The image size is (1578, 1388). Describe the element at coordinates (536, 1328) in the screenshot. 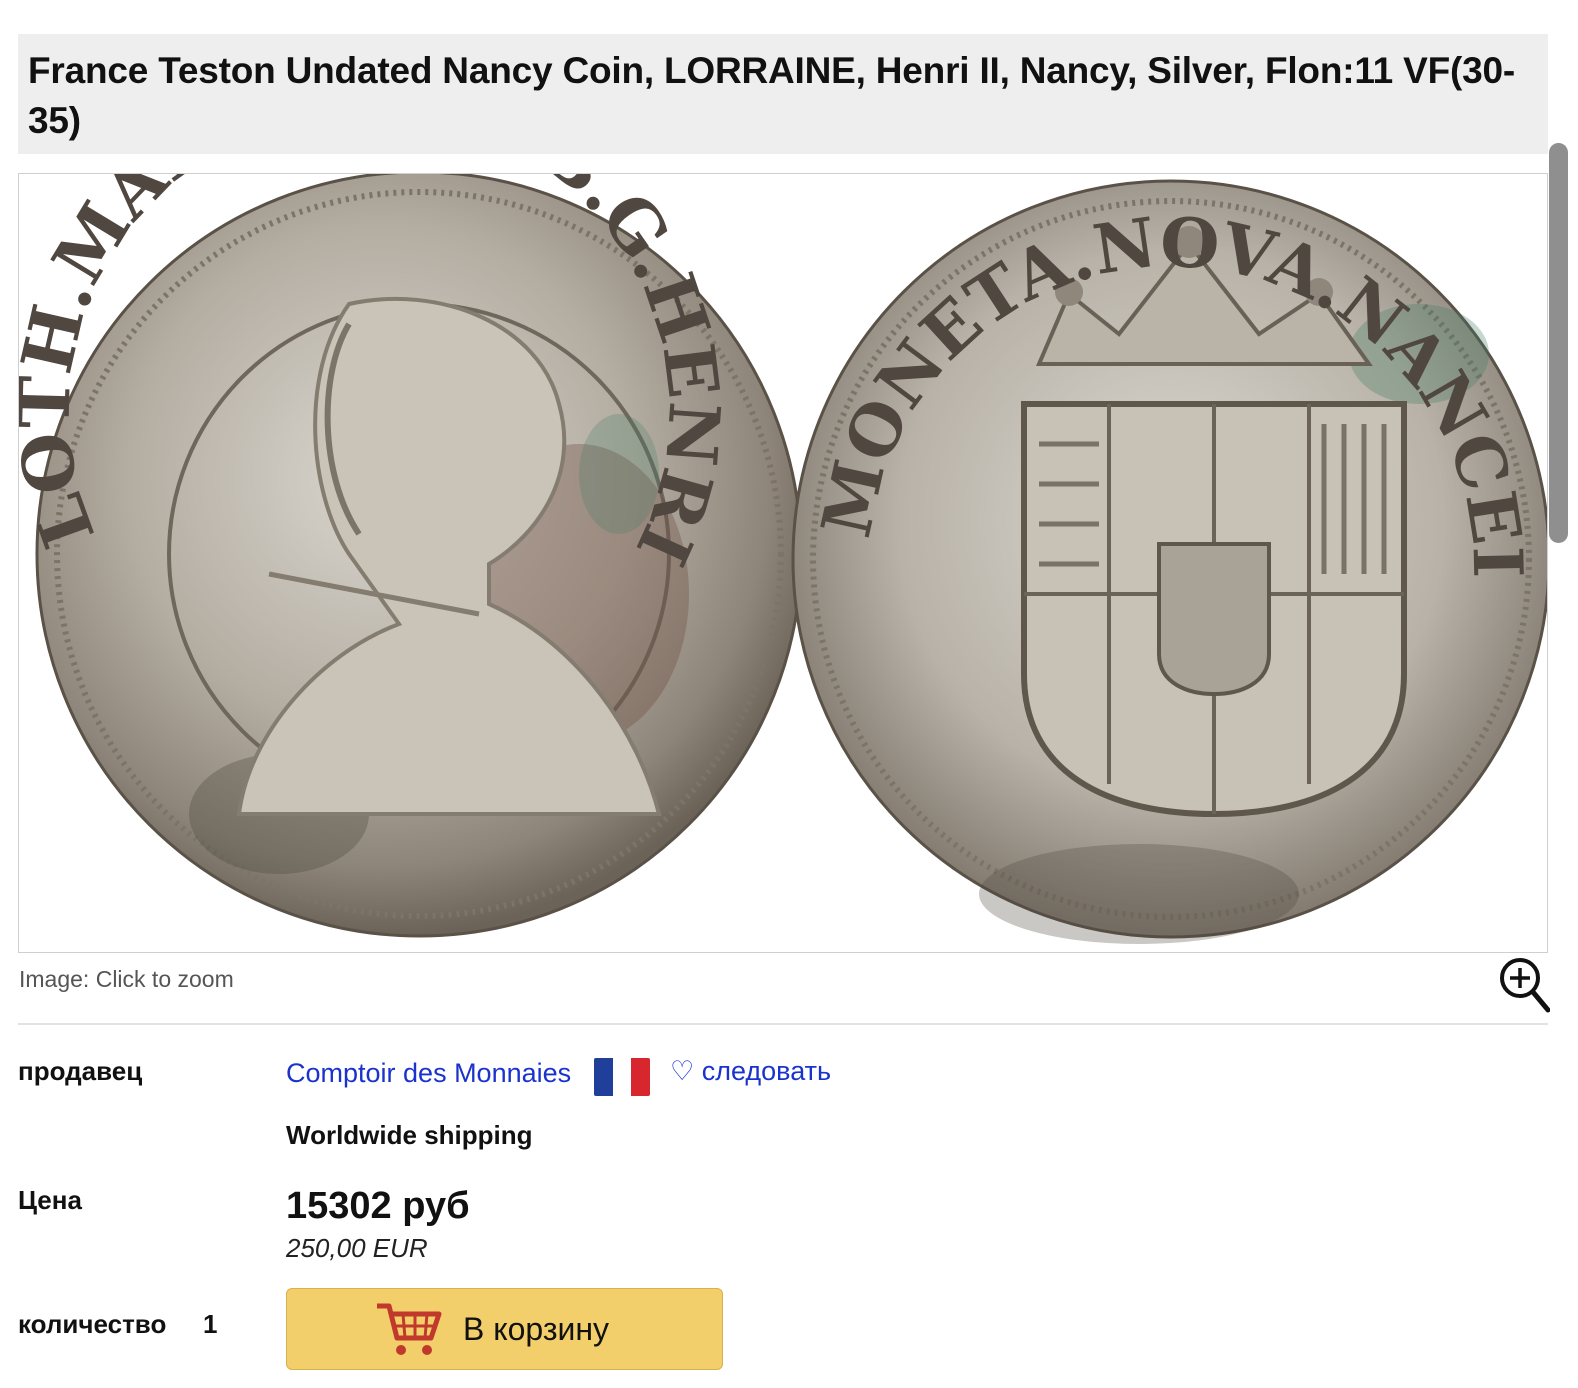

I see `add-to-cart-label: В корзину` at that location.